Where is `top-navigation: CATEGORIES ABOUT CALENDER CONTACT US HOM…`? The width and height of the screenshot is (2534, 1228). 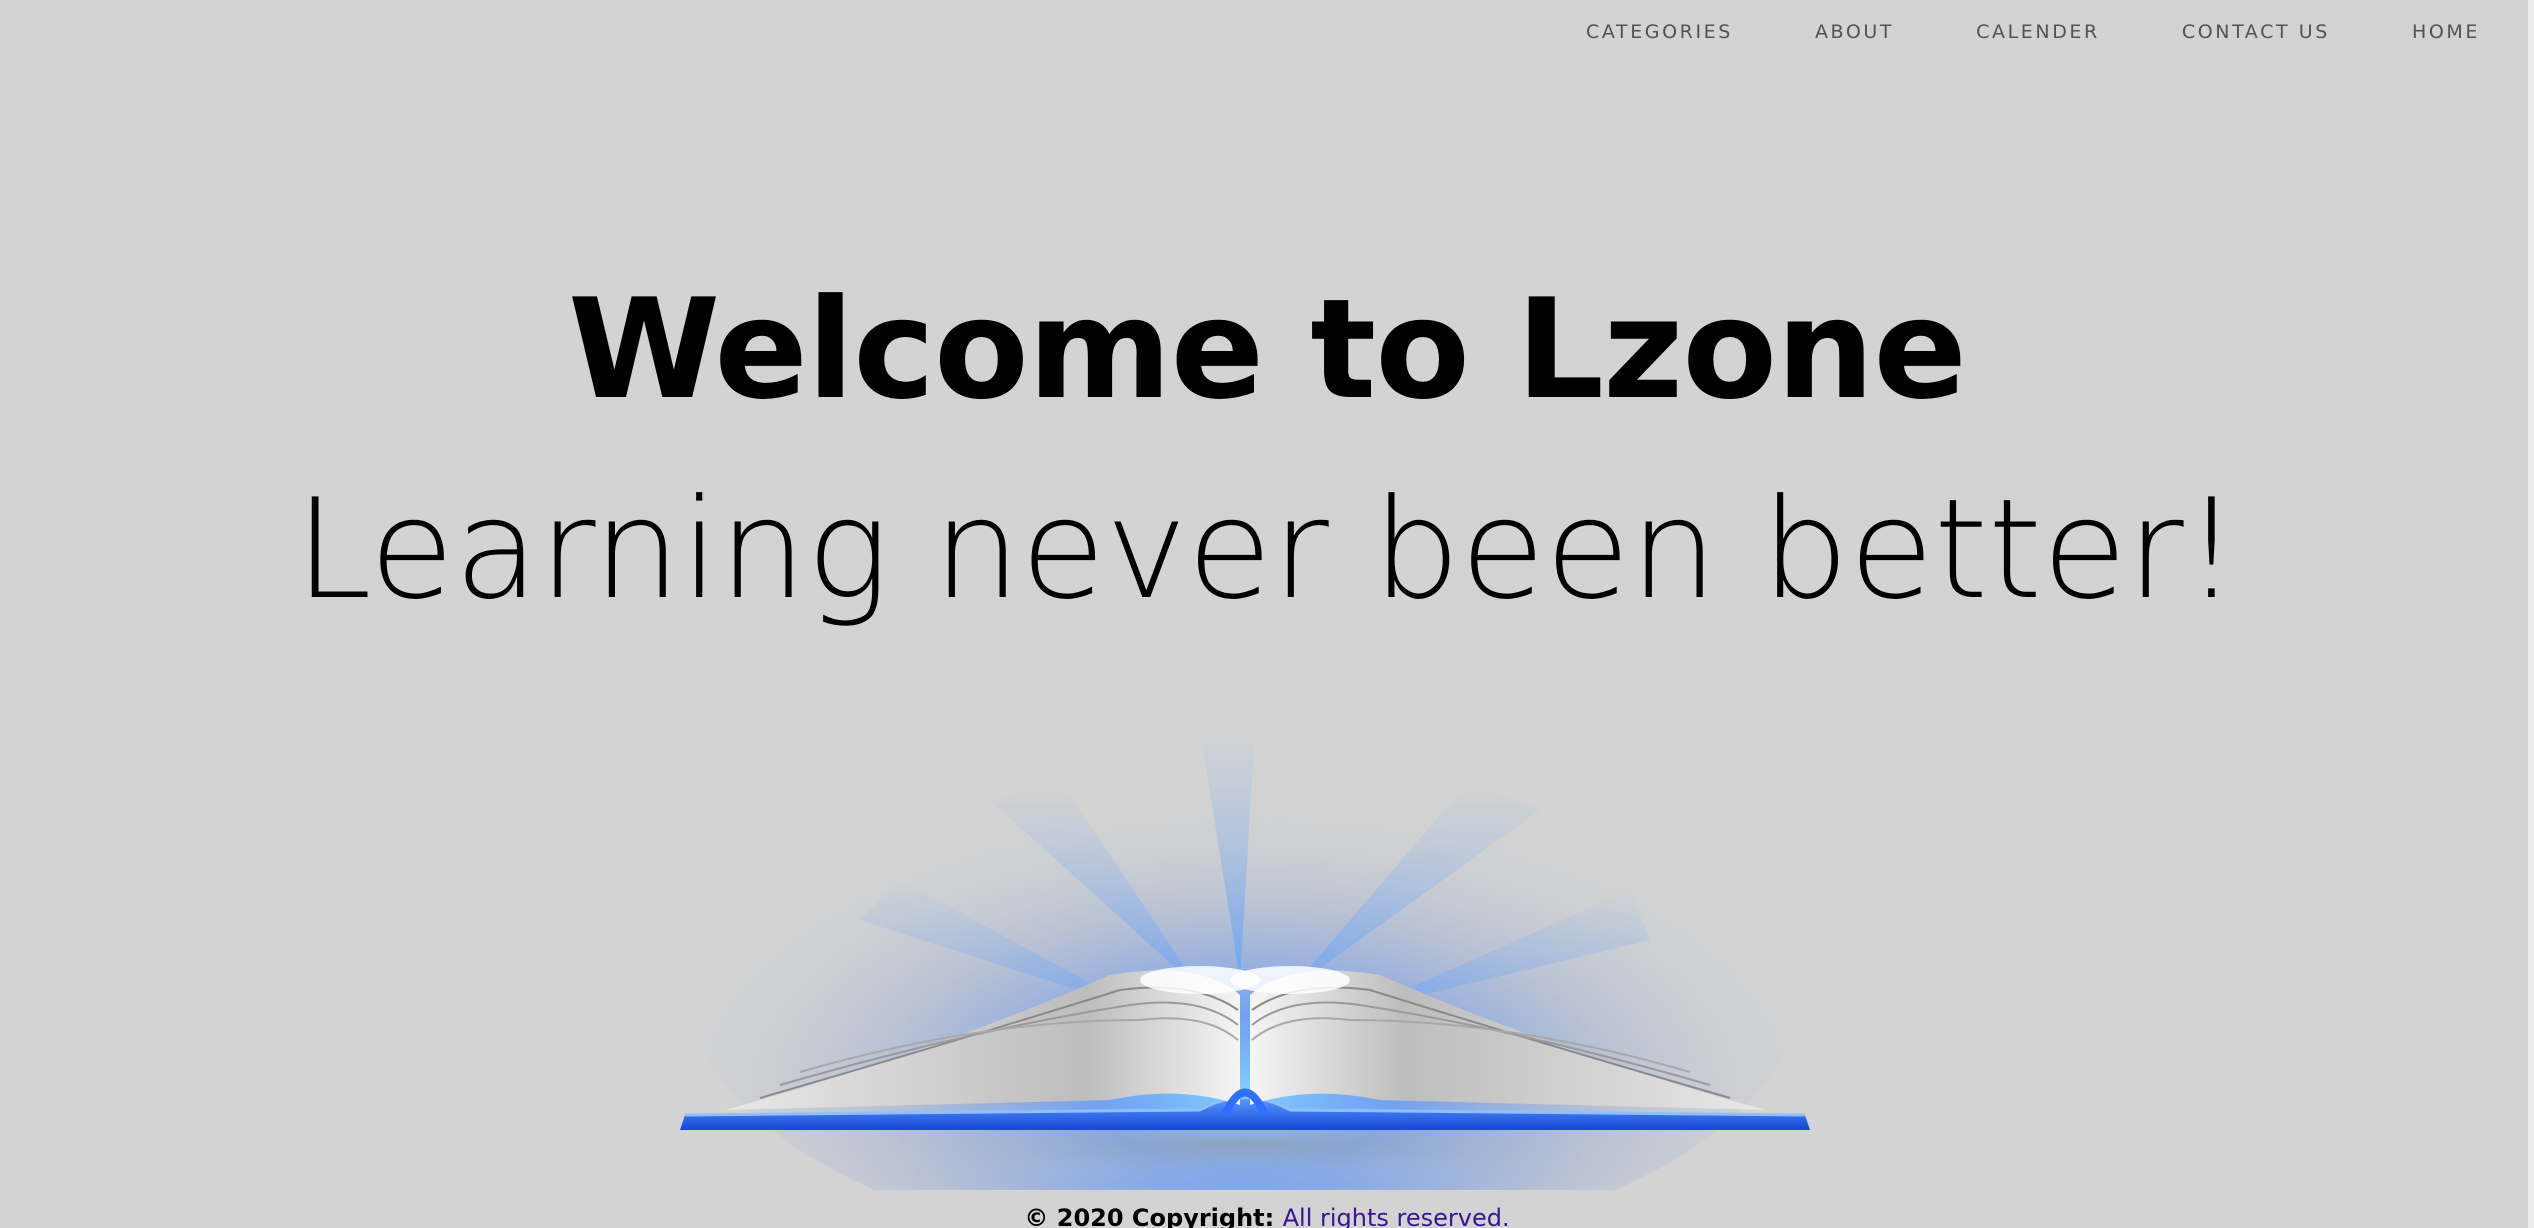 top-navigation: CATEGORIES ABOUT CALENDER CONTACT US HOM… is located at coordinates (1992, 32).